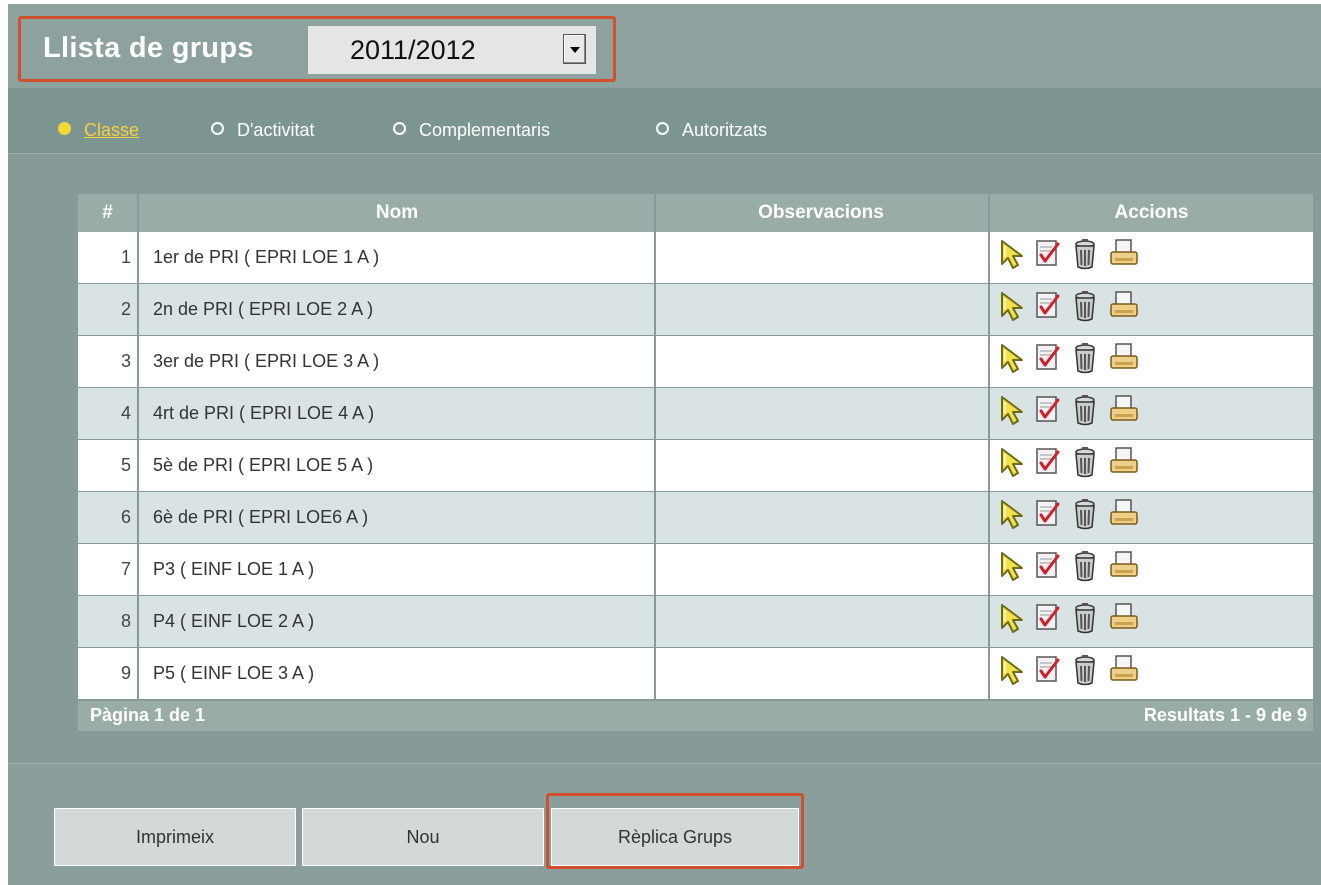  I want to click on print-button: Imprimeix, so click(175, 837).